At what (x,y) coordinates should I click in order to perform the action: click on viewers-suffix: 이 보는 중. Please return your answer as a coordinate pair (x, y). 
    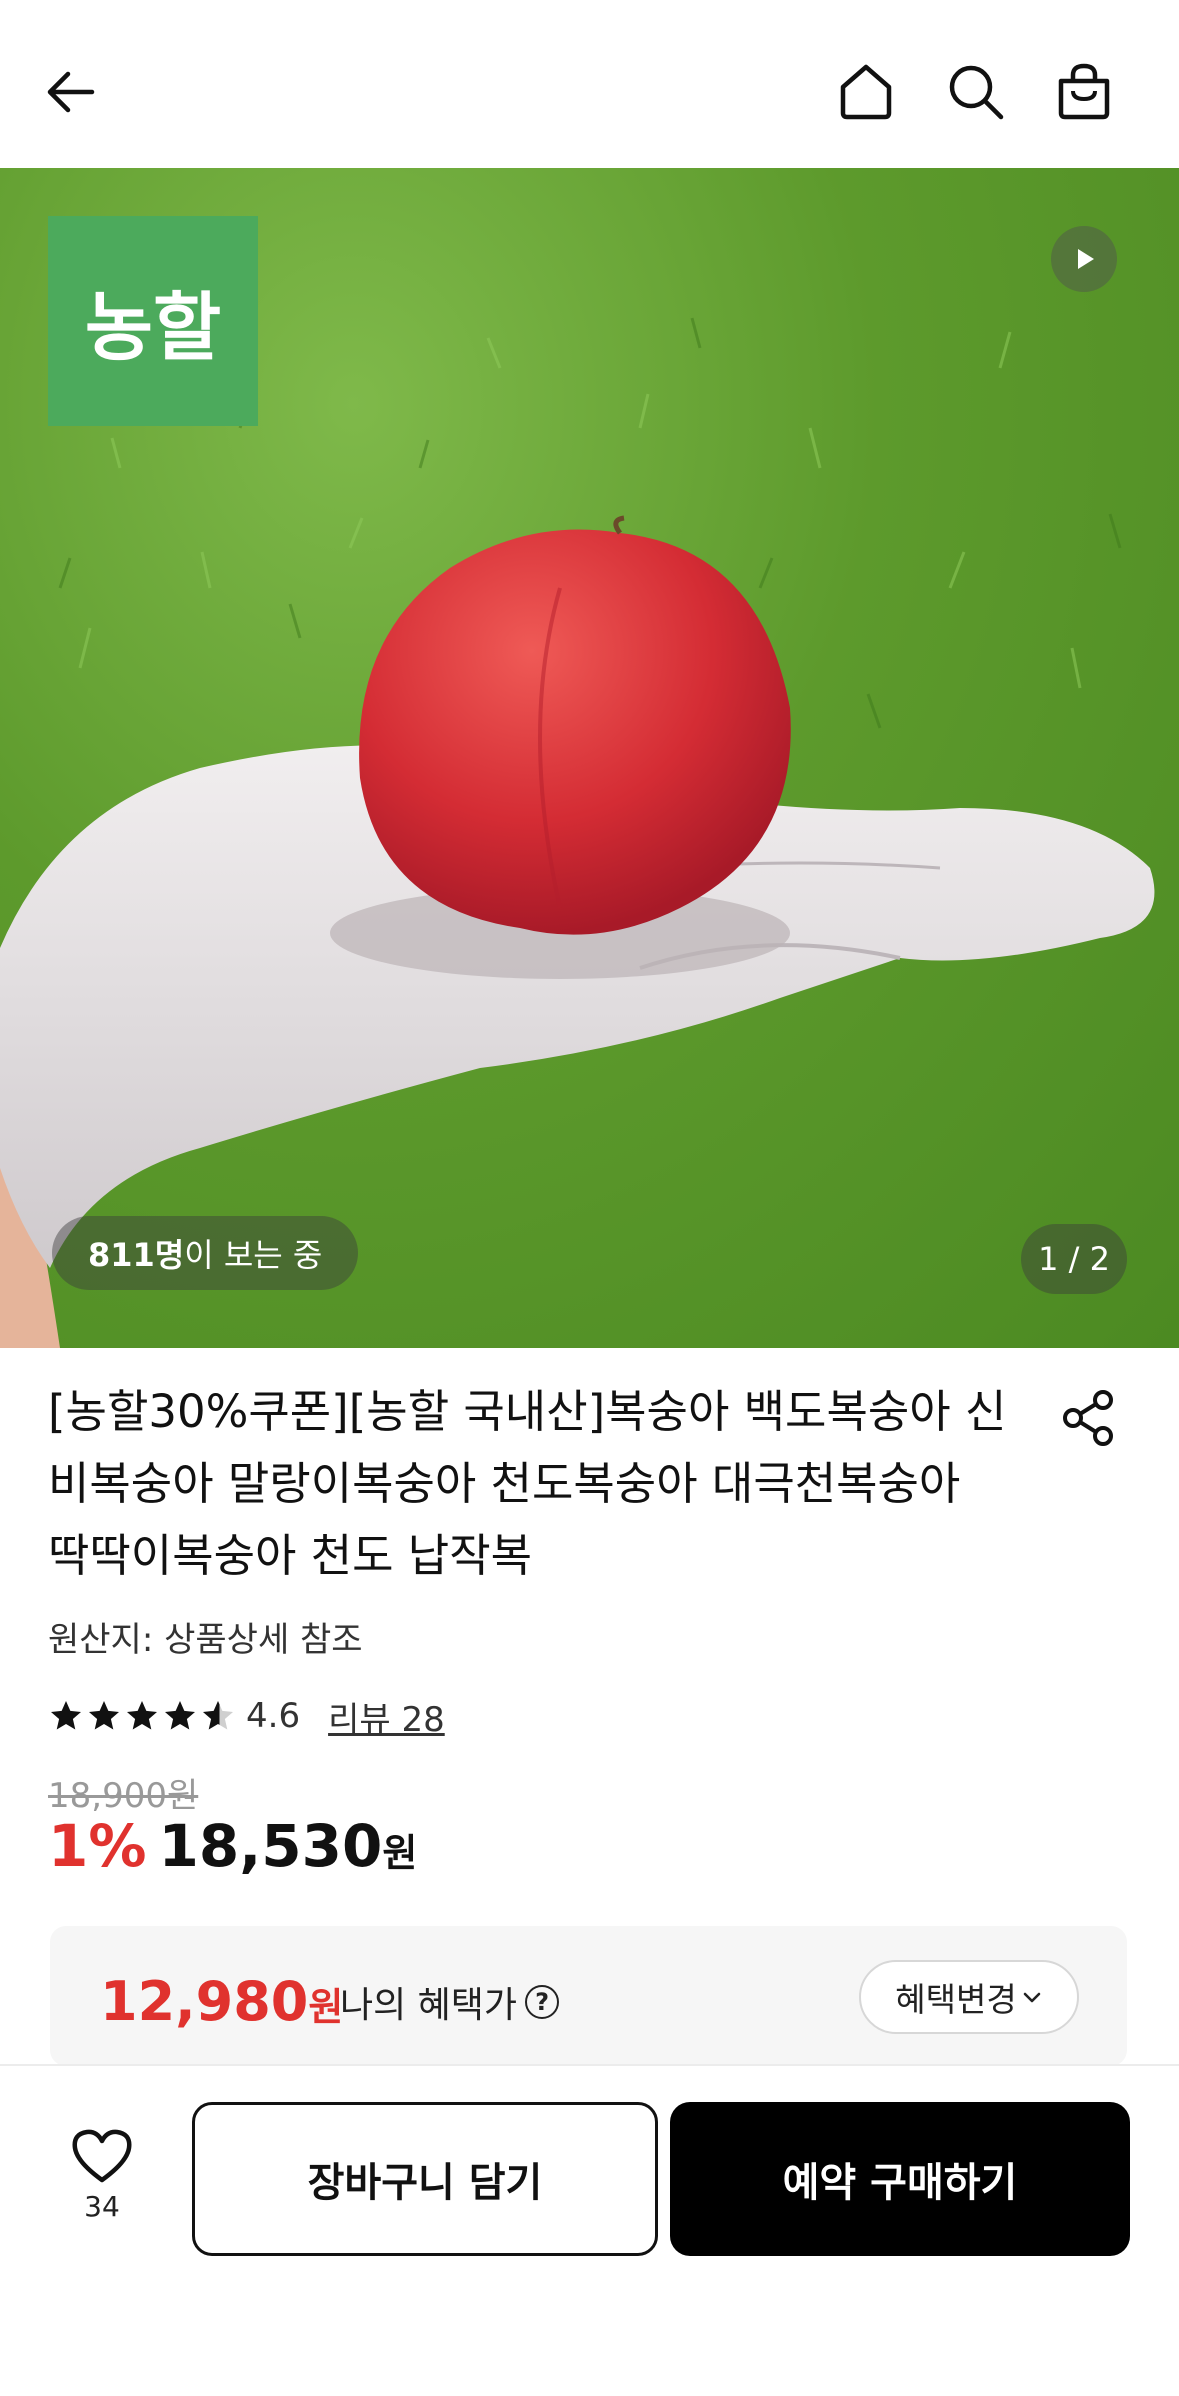
    Looking at the image, I should click on (253, 1255).